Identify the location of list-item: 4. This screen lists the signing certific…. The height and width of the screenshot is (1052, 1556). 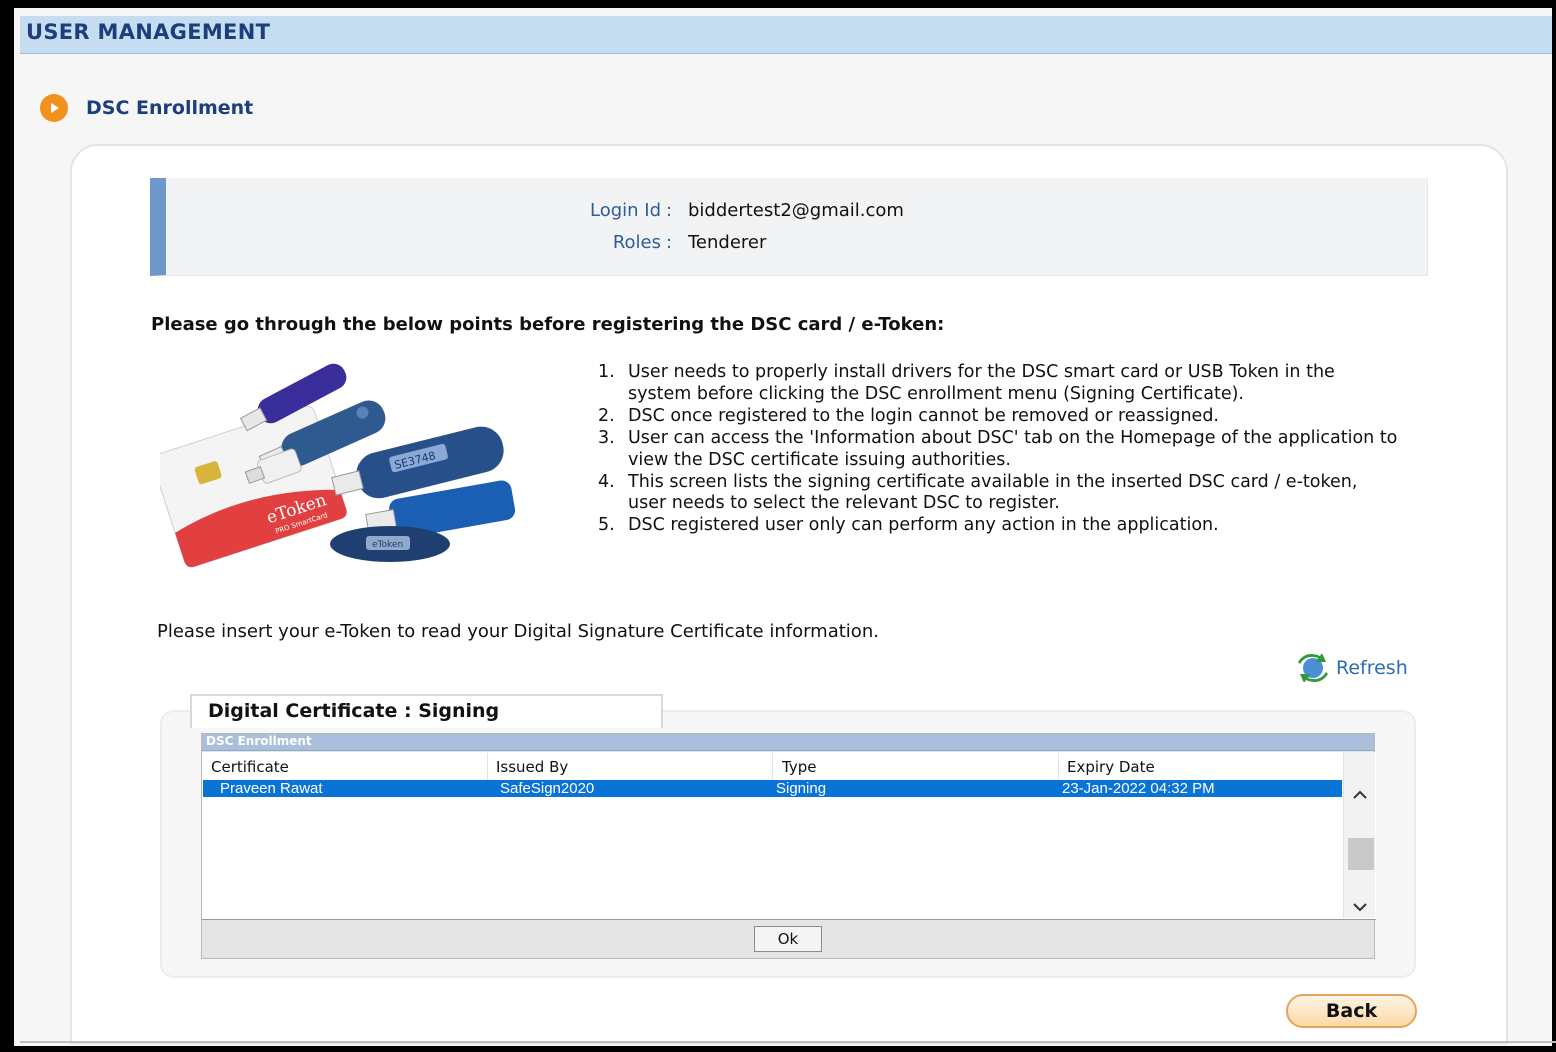
(998, 494).